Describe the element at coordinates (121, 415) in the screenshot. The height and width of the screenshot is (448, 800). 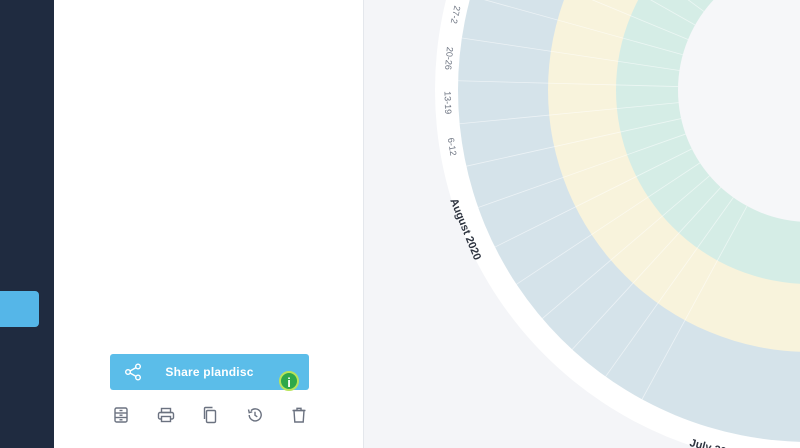
I see `archive-icon` at that location.